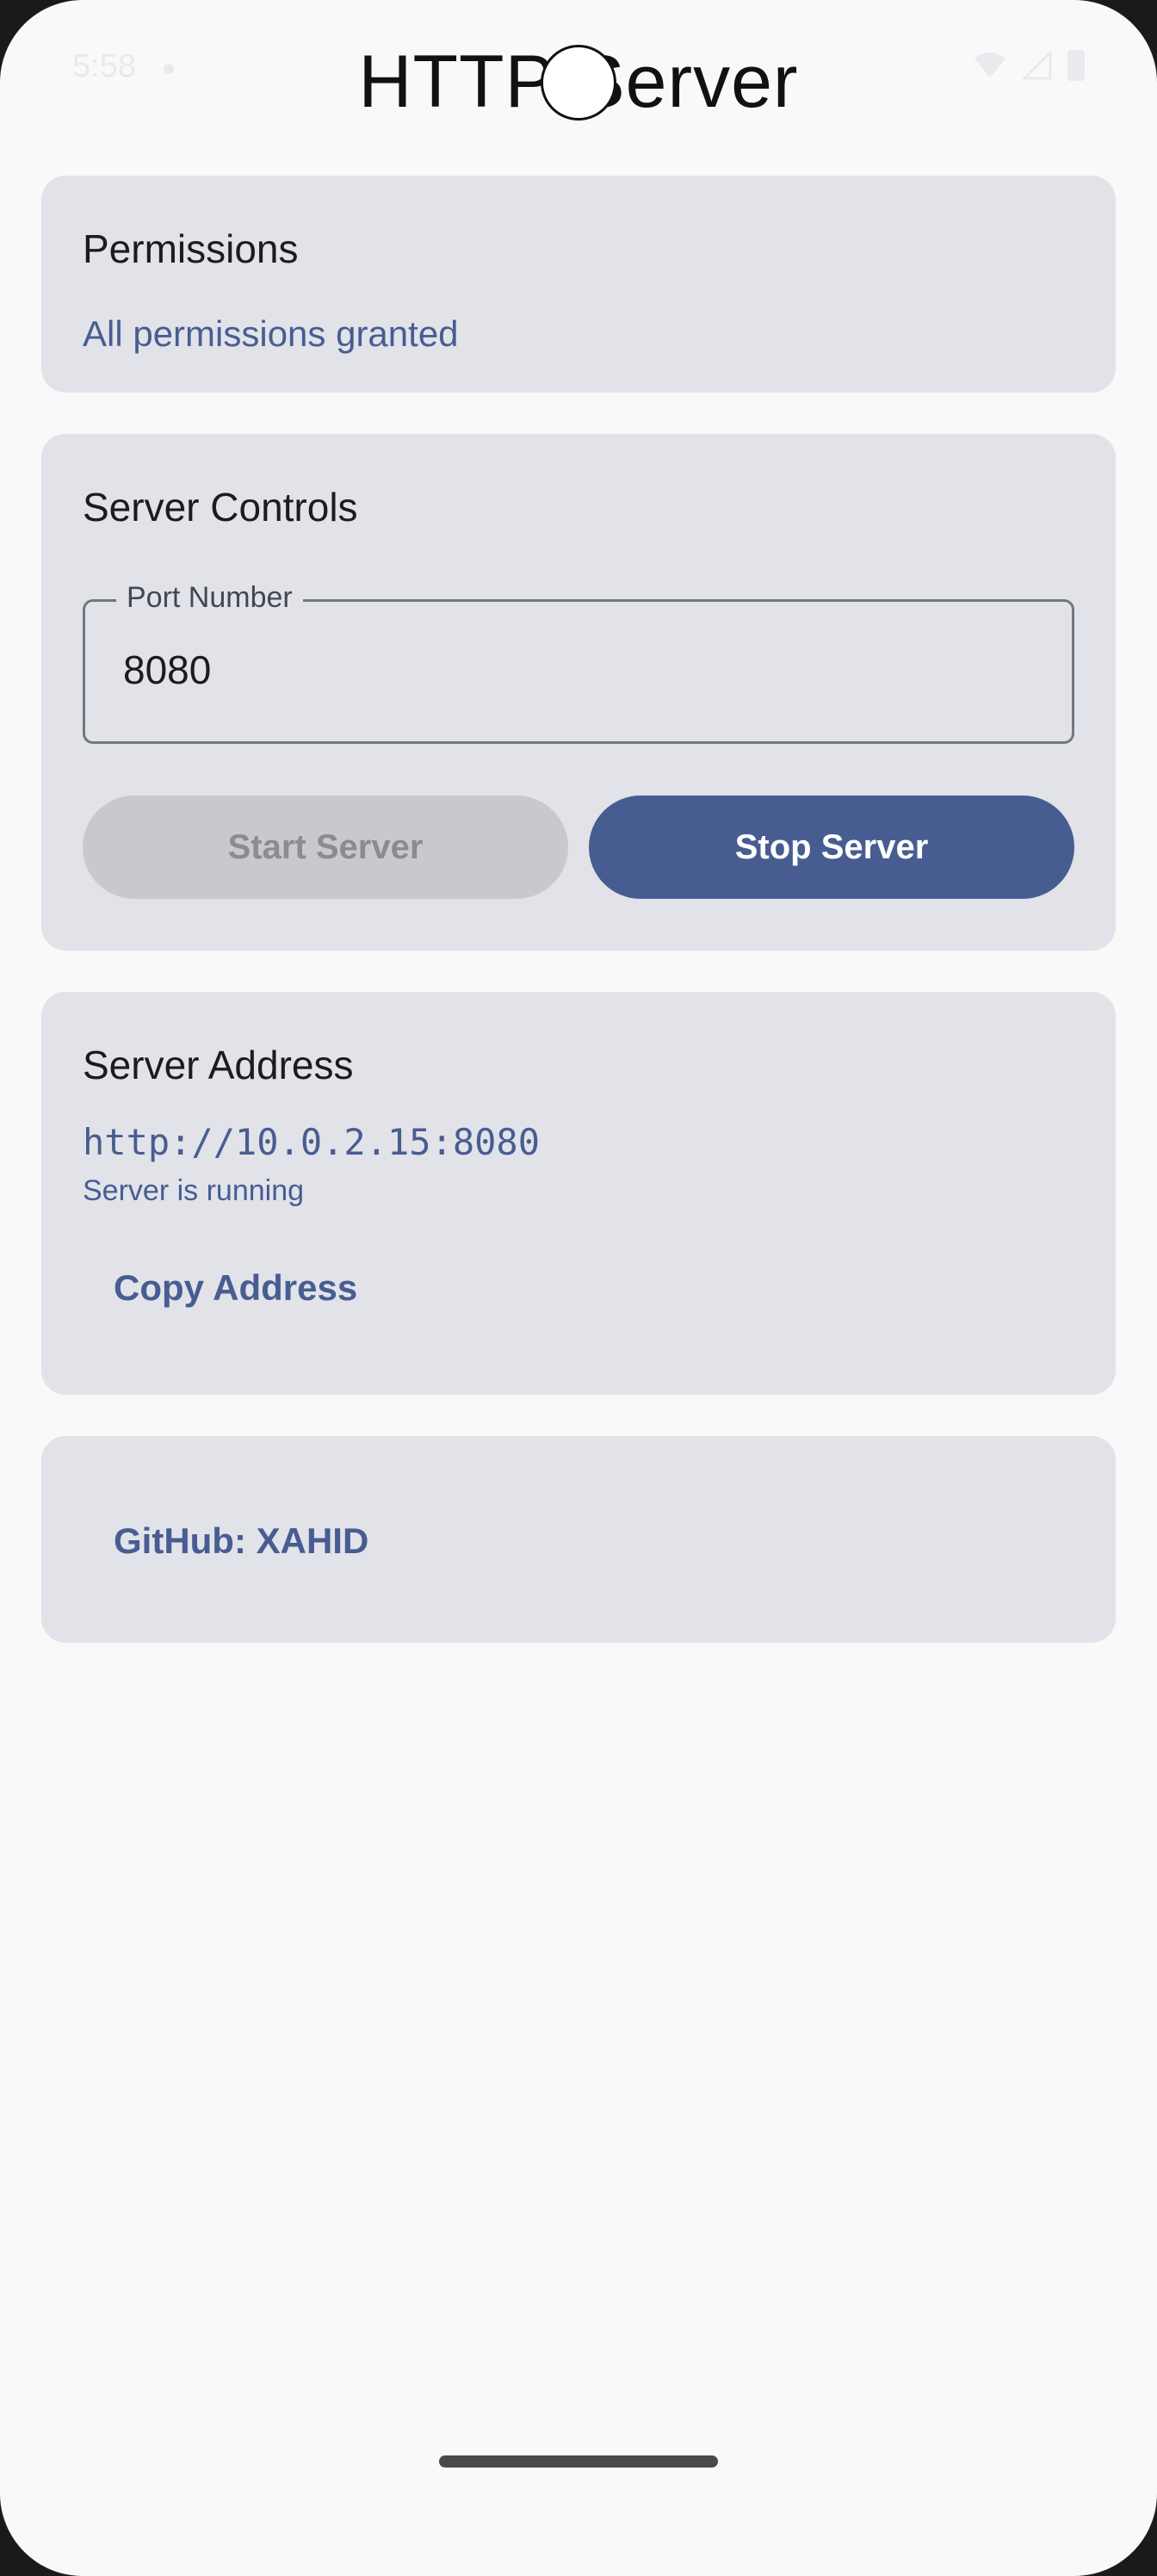  What do you see at coordinates (579, 663) in the screenshot?
I see `port-number-field: Port Number 8080` at bounding box center [579, 663].